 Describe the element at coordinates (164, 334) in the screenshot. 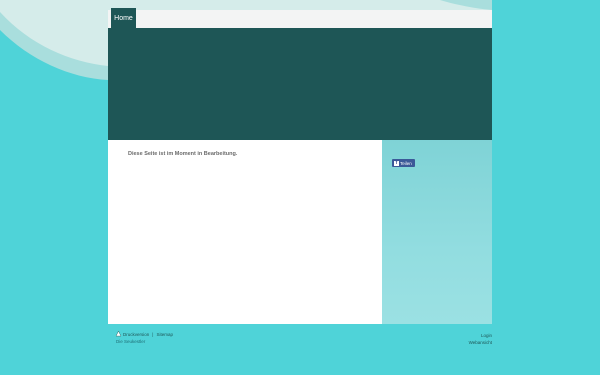

I see `sitemap-link: Sitemap` at that location.